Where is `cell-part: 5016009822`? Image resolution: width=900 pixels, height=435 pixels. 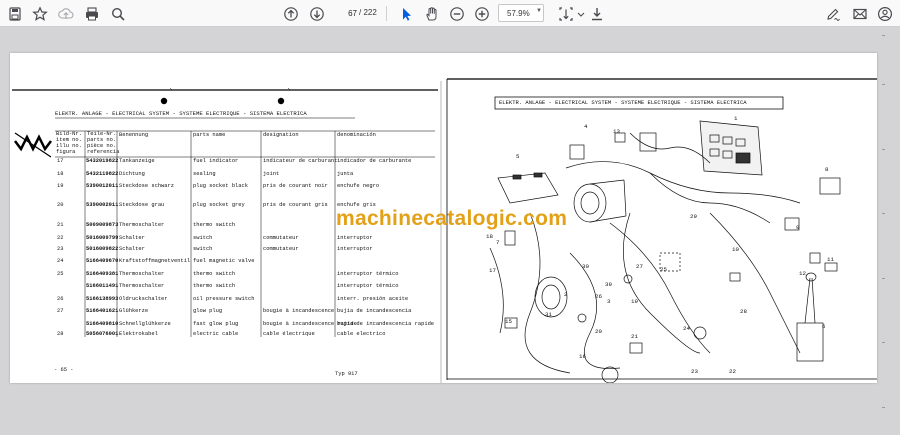 cell-part: 5016009822 is located at coordinates (102, 249).